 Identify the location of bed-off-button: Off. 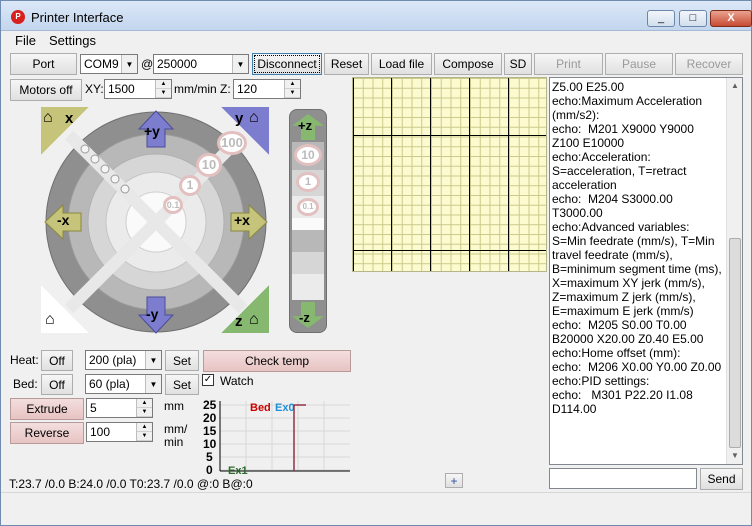
(57, 384).